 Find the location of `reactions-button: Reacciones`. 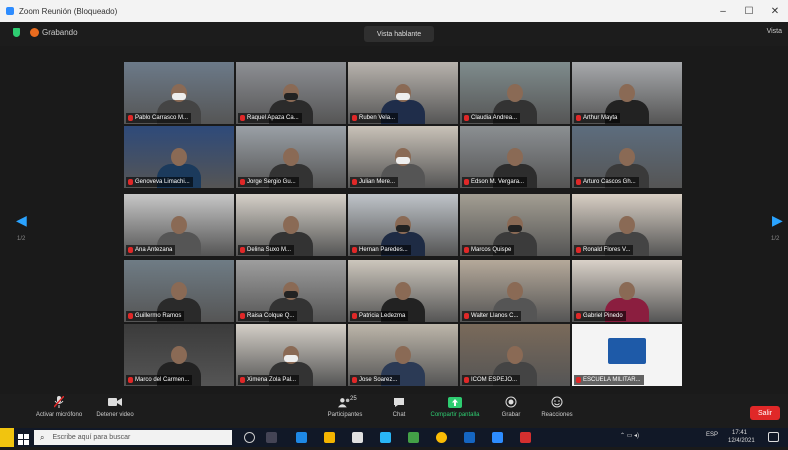

reactions-button: Reacciones is located at coordinates (557, 407).